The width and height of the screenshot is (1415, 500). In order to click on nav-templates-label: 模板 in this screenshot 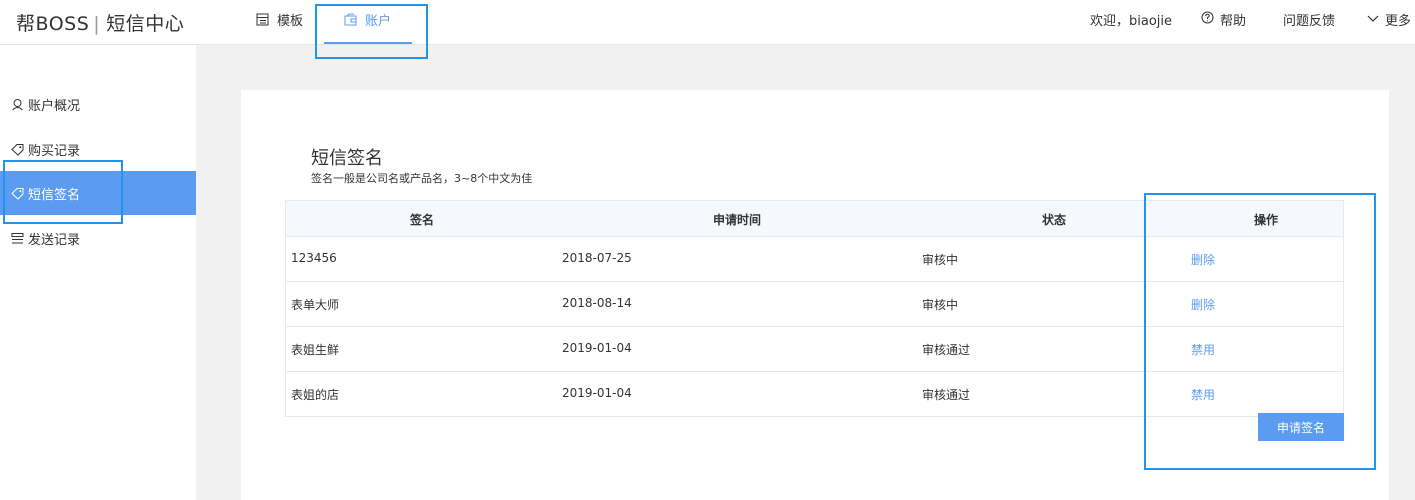, I will do `click(290, 21)`.